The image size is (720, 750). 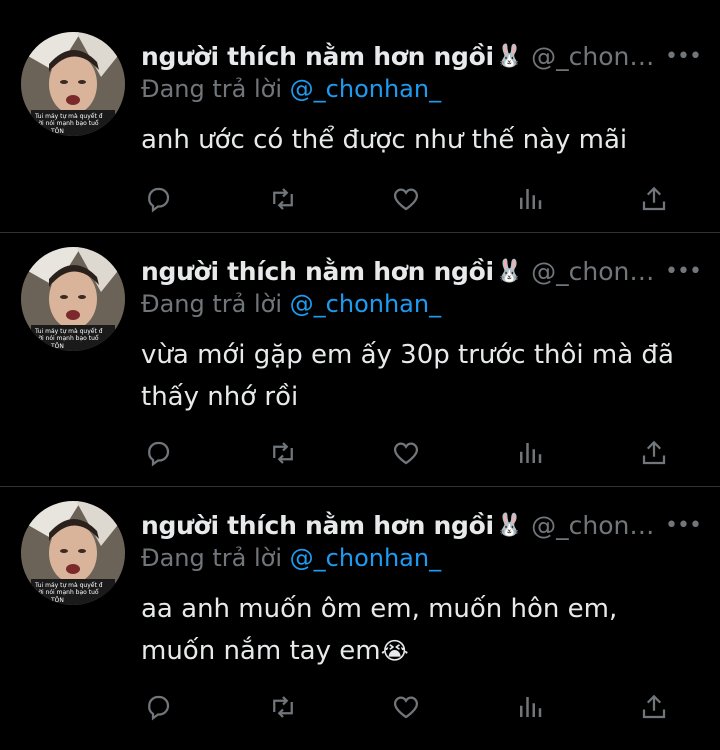 What do you see at coordinates (410, 651) in the screenshot?
I see `tweet-text-line: muốn nắm tay em😭` at bounding box center [410, 651].